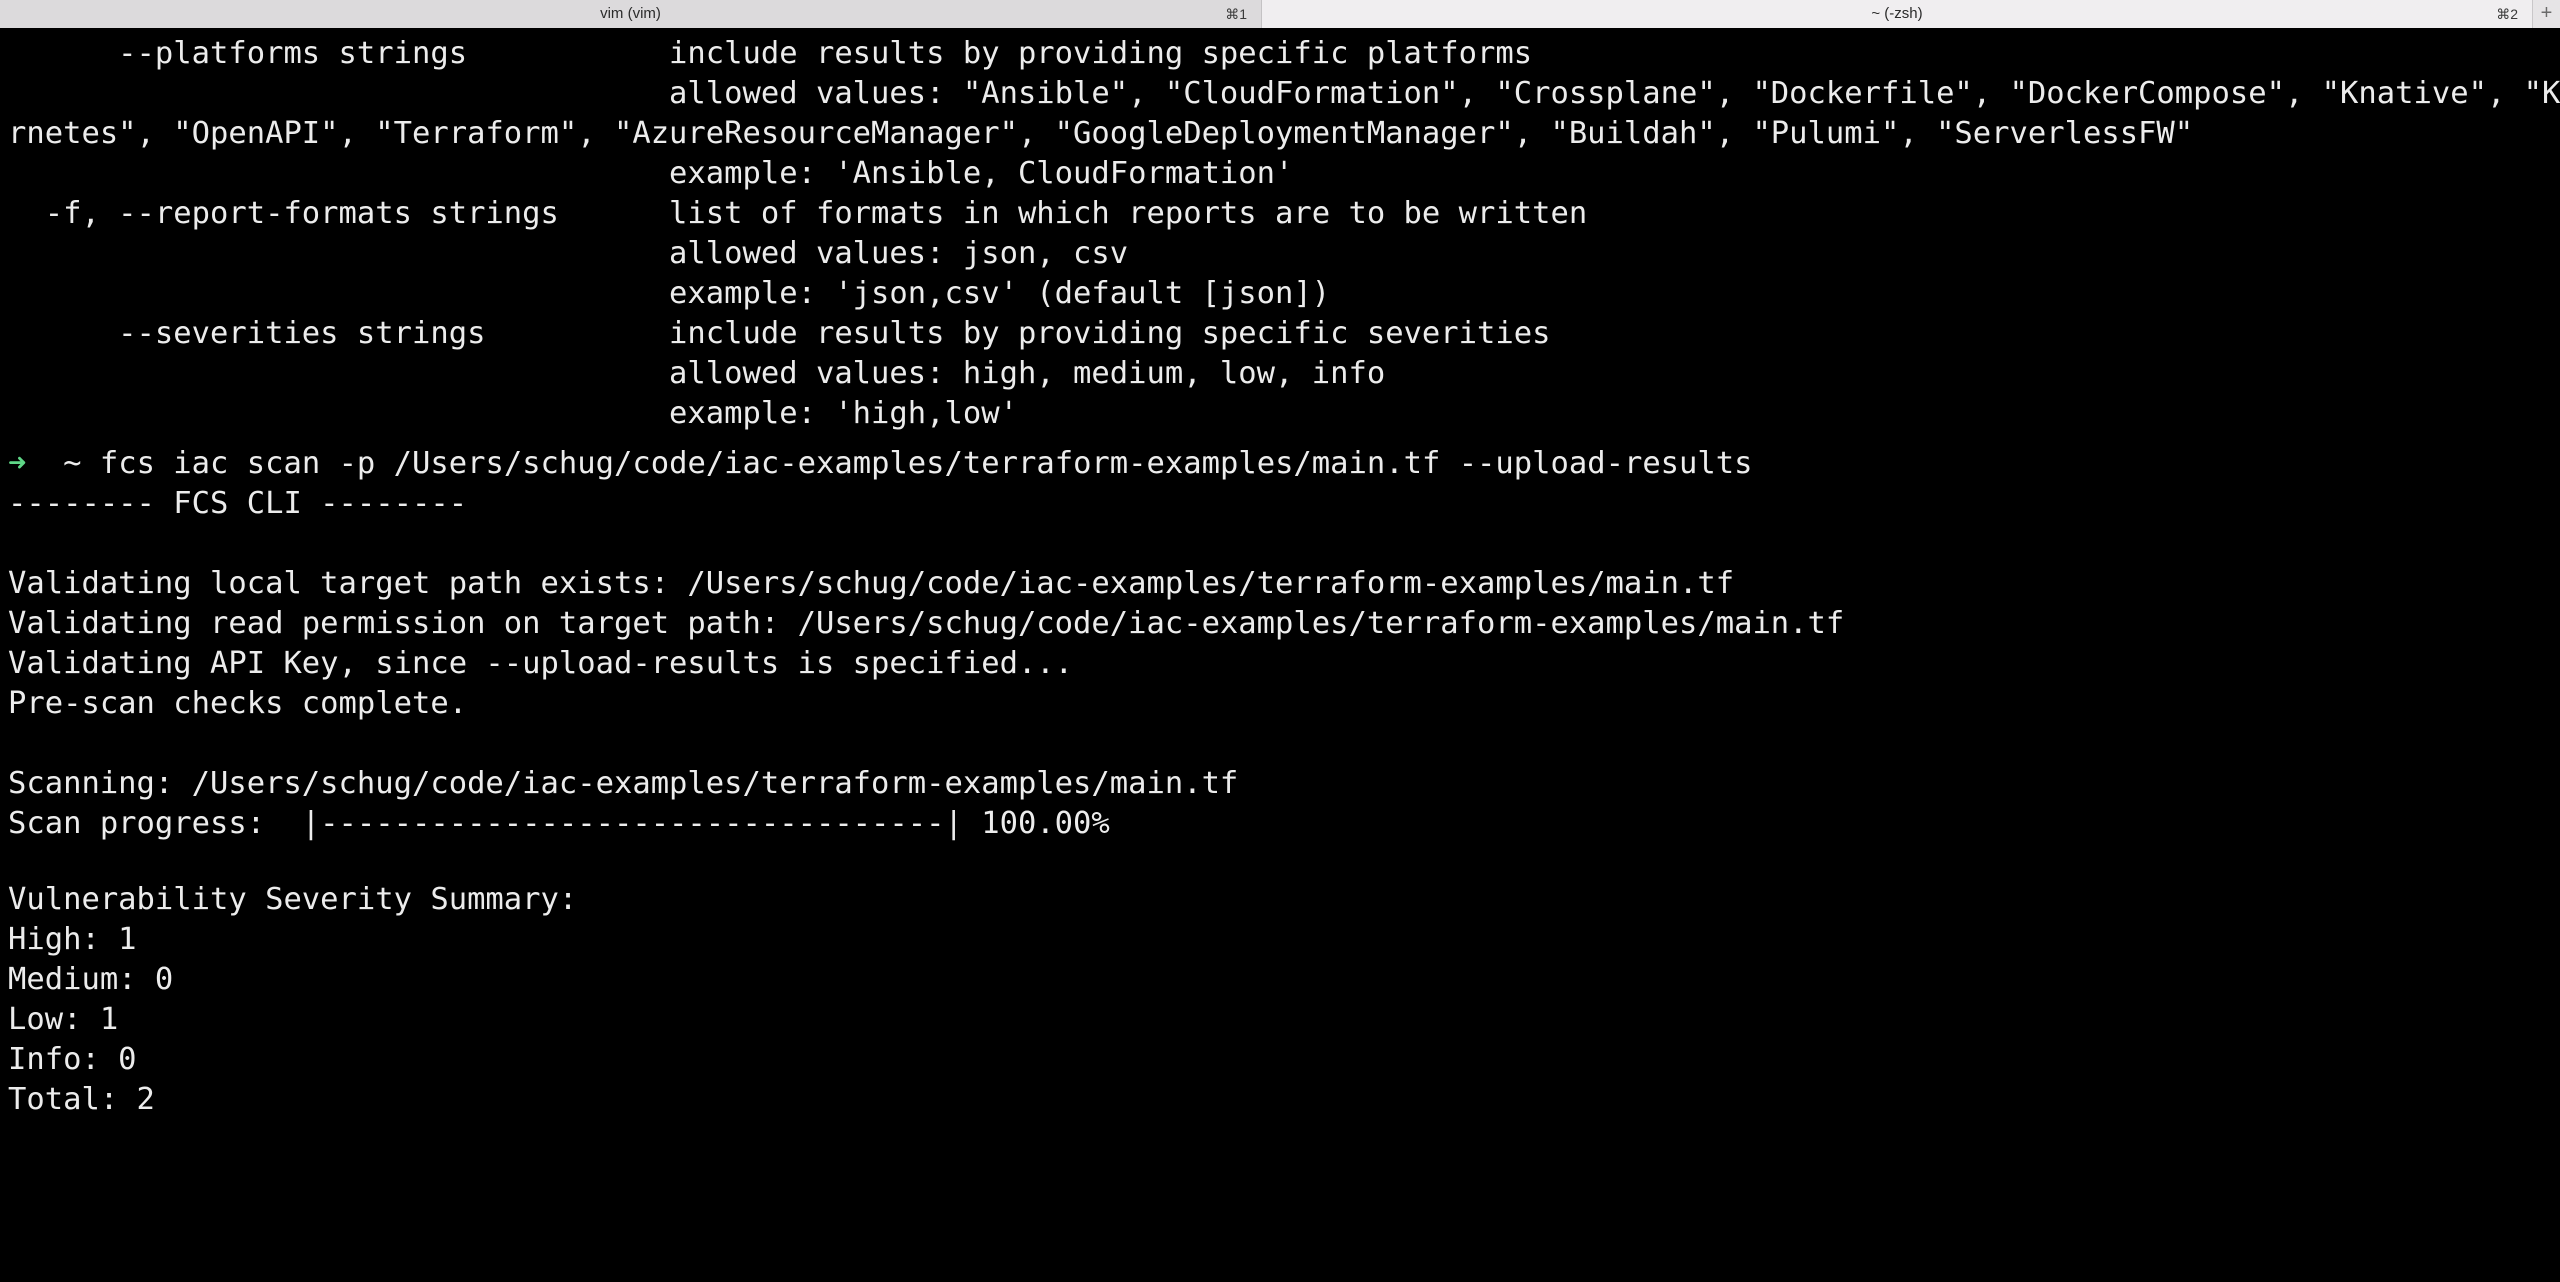  What do you see at coordinates (697, 373) in the screenshot?
I see `help-line: allowed values: high, medium, low, info` at bounding box center [697, 373].